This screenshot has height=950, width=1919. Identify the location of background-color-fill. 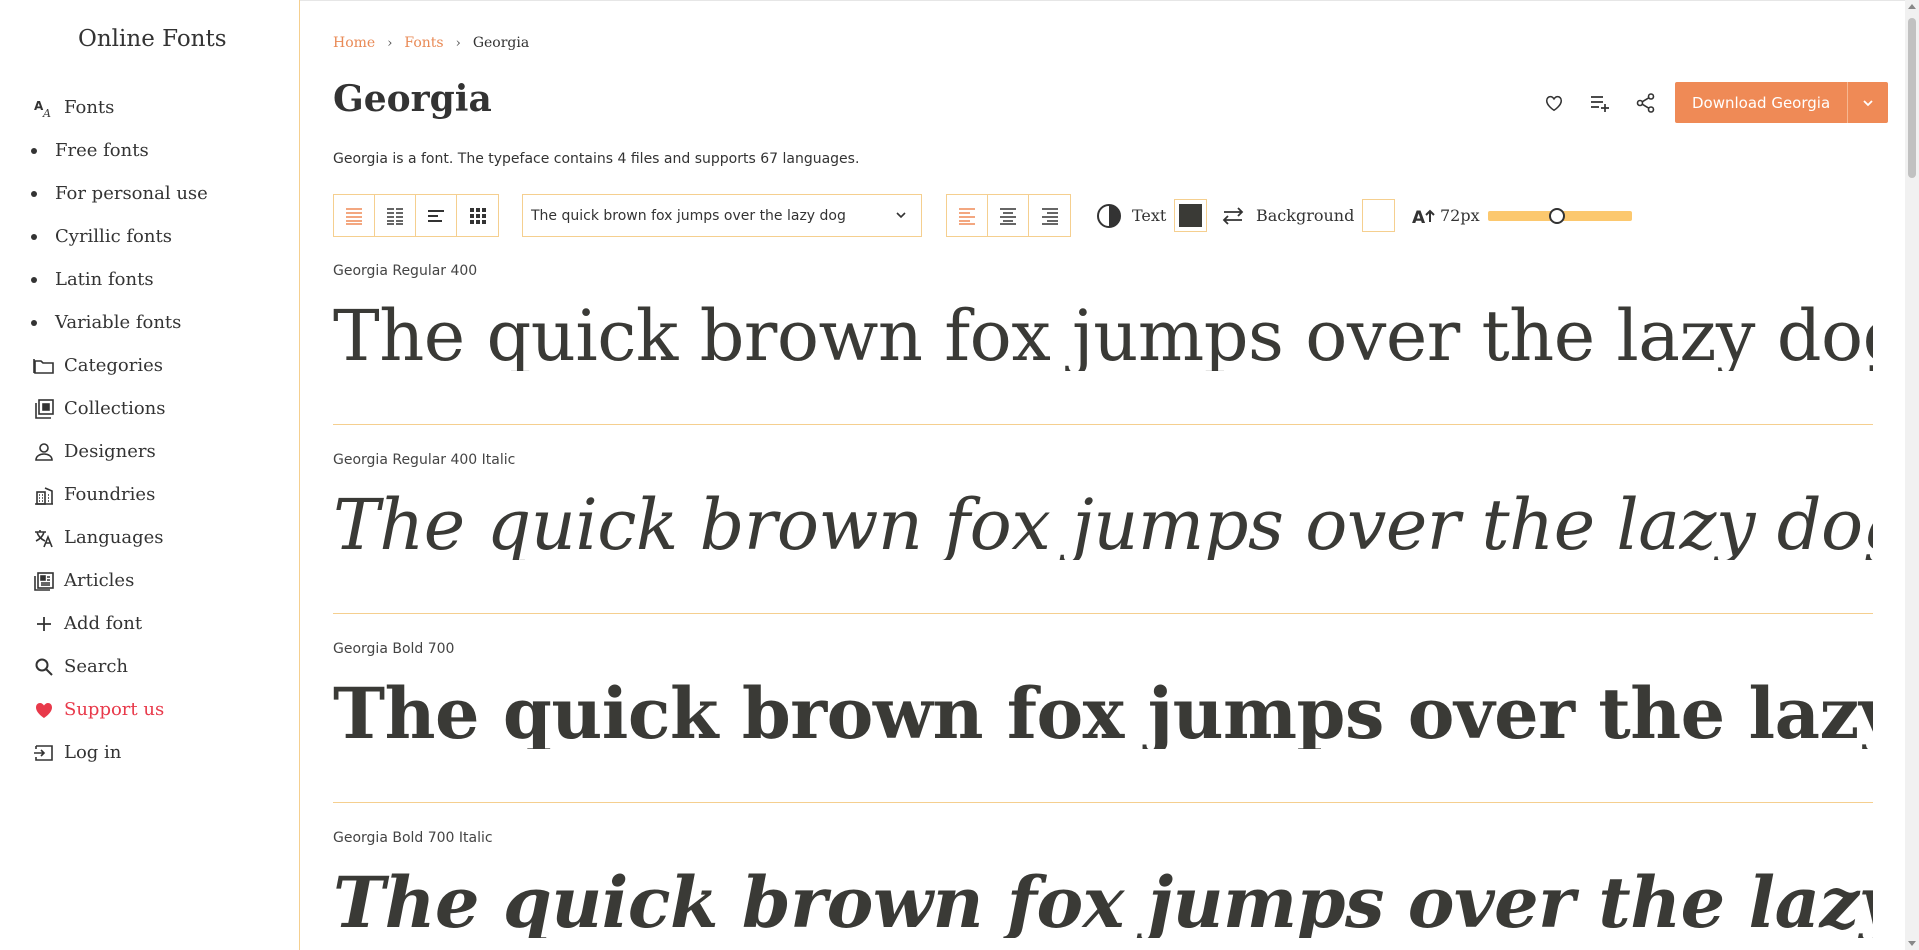
(1379, 215).